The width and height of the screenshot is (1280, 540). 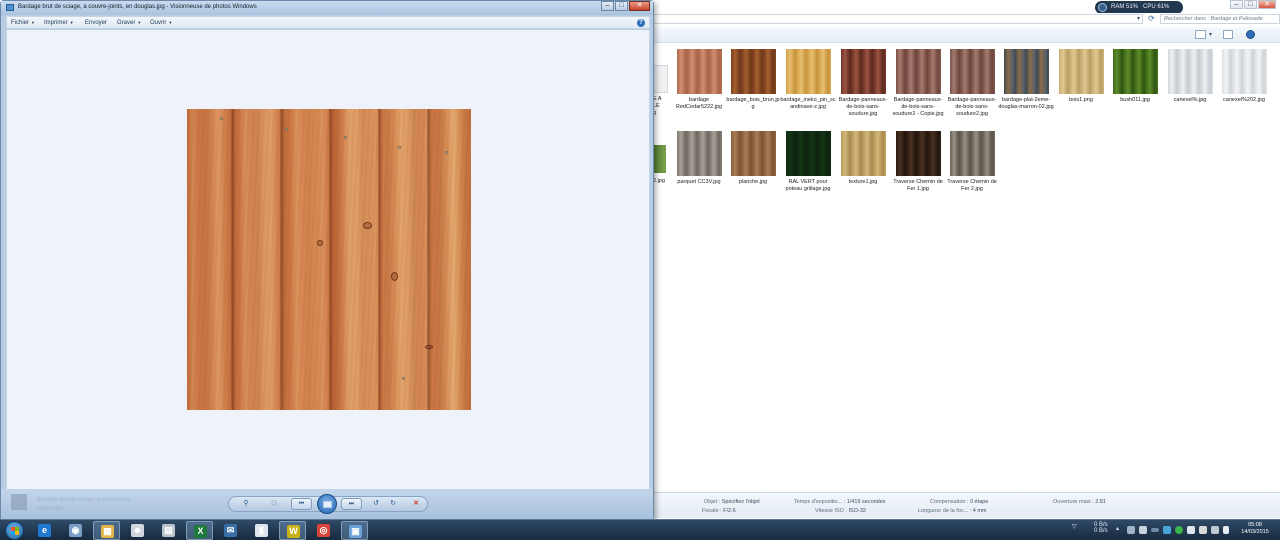 I want to click on taskbar-app-ie: e, so click(x=44, y=530).